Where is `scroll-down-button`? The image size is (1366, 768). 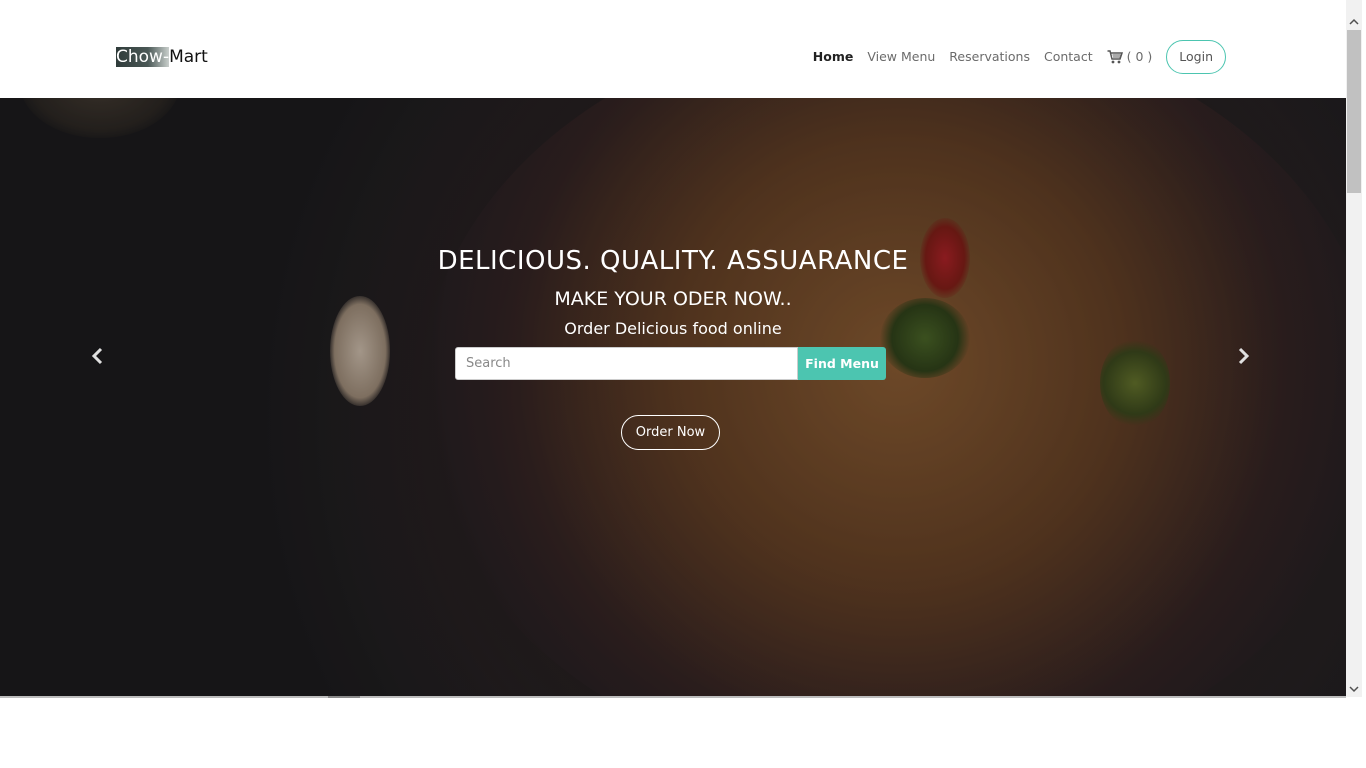 scroll-down-button is located at coordinates (1354, 689).